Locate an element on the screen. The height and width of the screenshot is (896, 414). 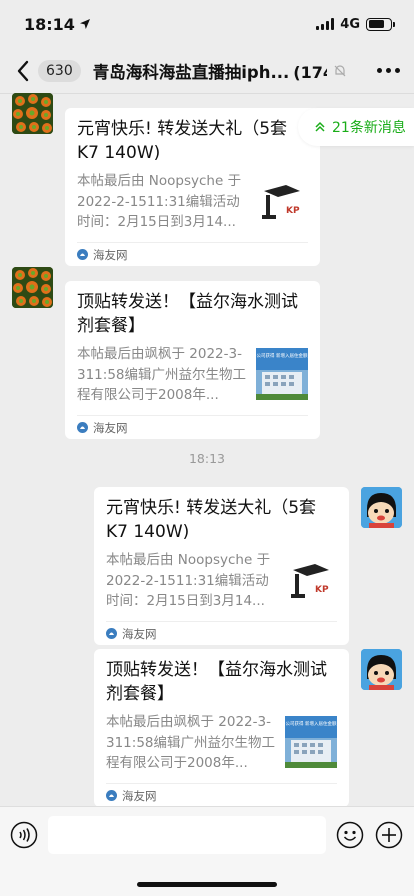
status-time: 18:14 is located at coordinates (57, 24).